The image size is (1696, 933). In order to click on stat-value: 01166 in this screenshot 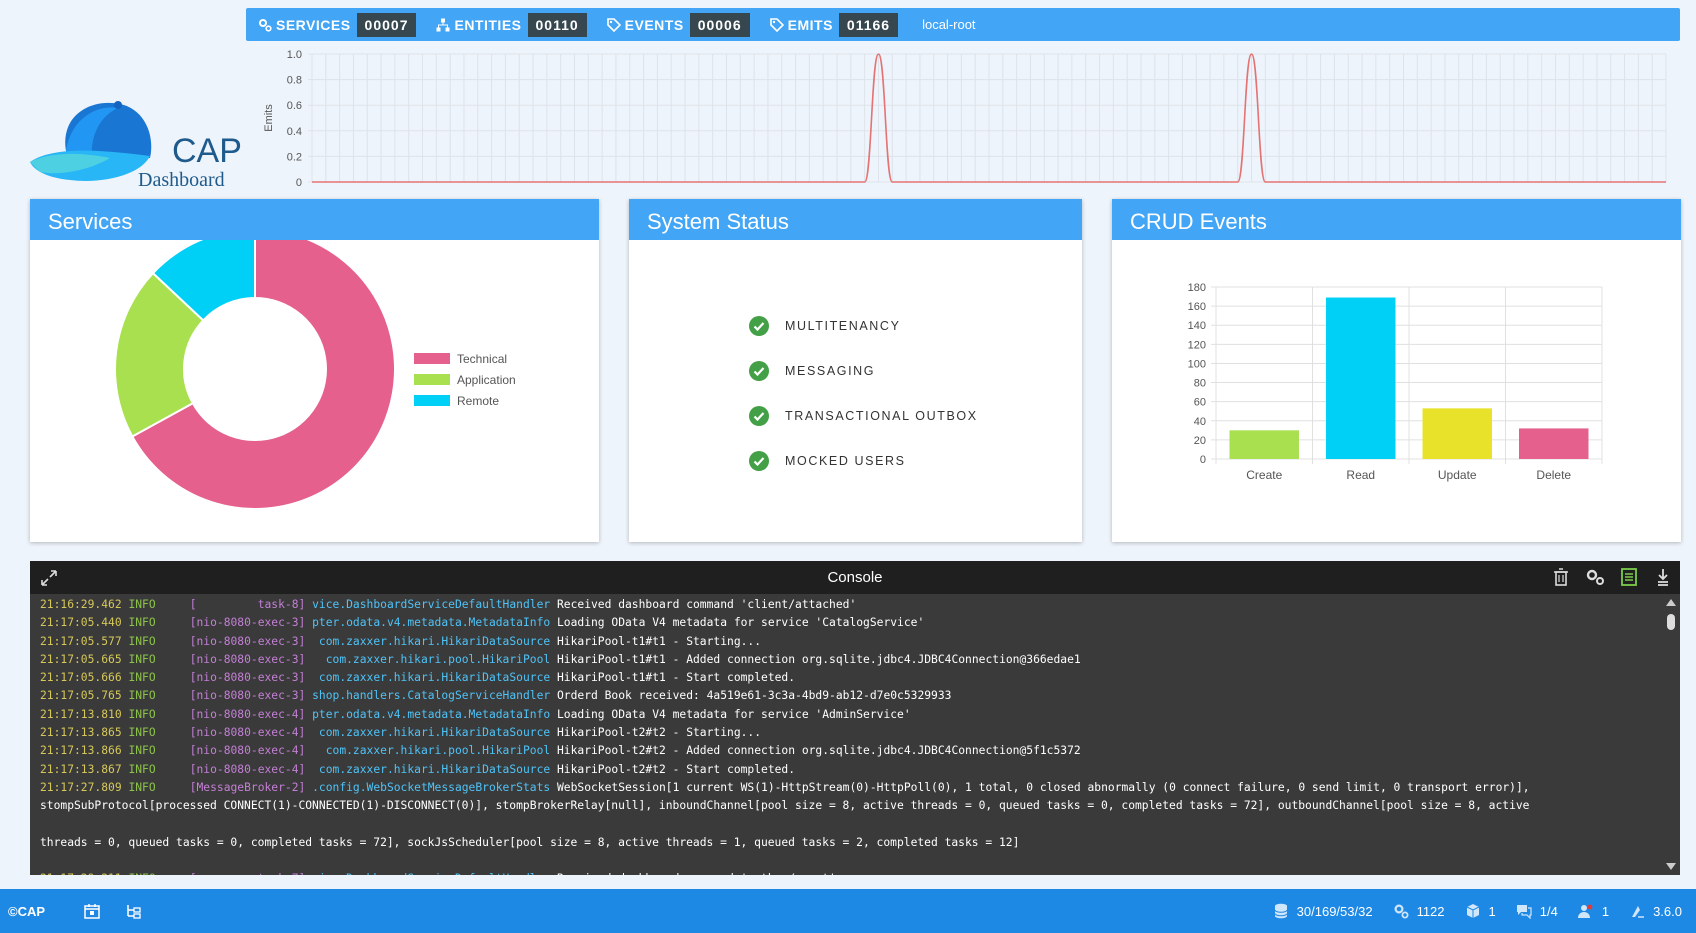, I will do `click(868, 24)`.